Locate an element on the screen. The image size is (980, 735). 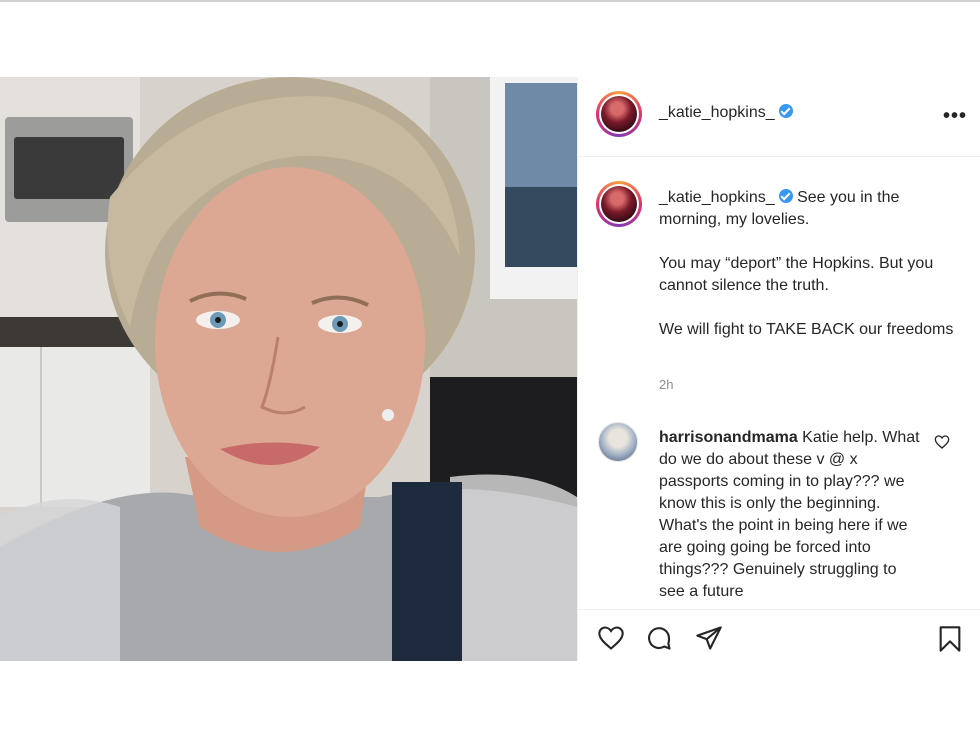
caption-username: _katie_hopkins_ is located at coordinates (717, 197).